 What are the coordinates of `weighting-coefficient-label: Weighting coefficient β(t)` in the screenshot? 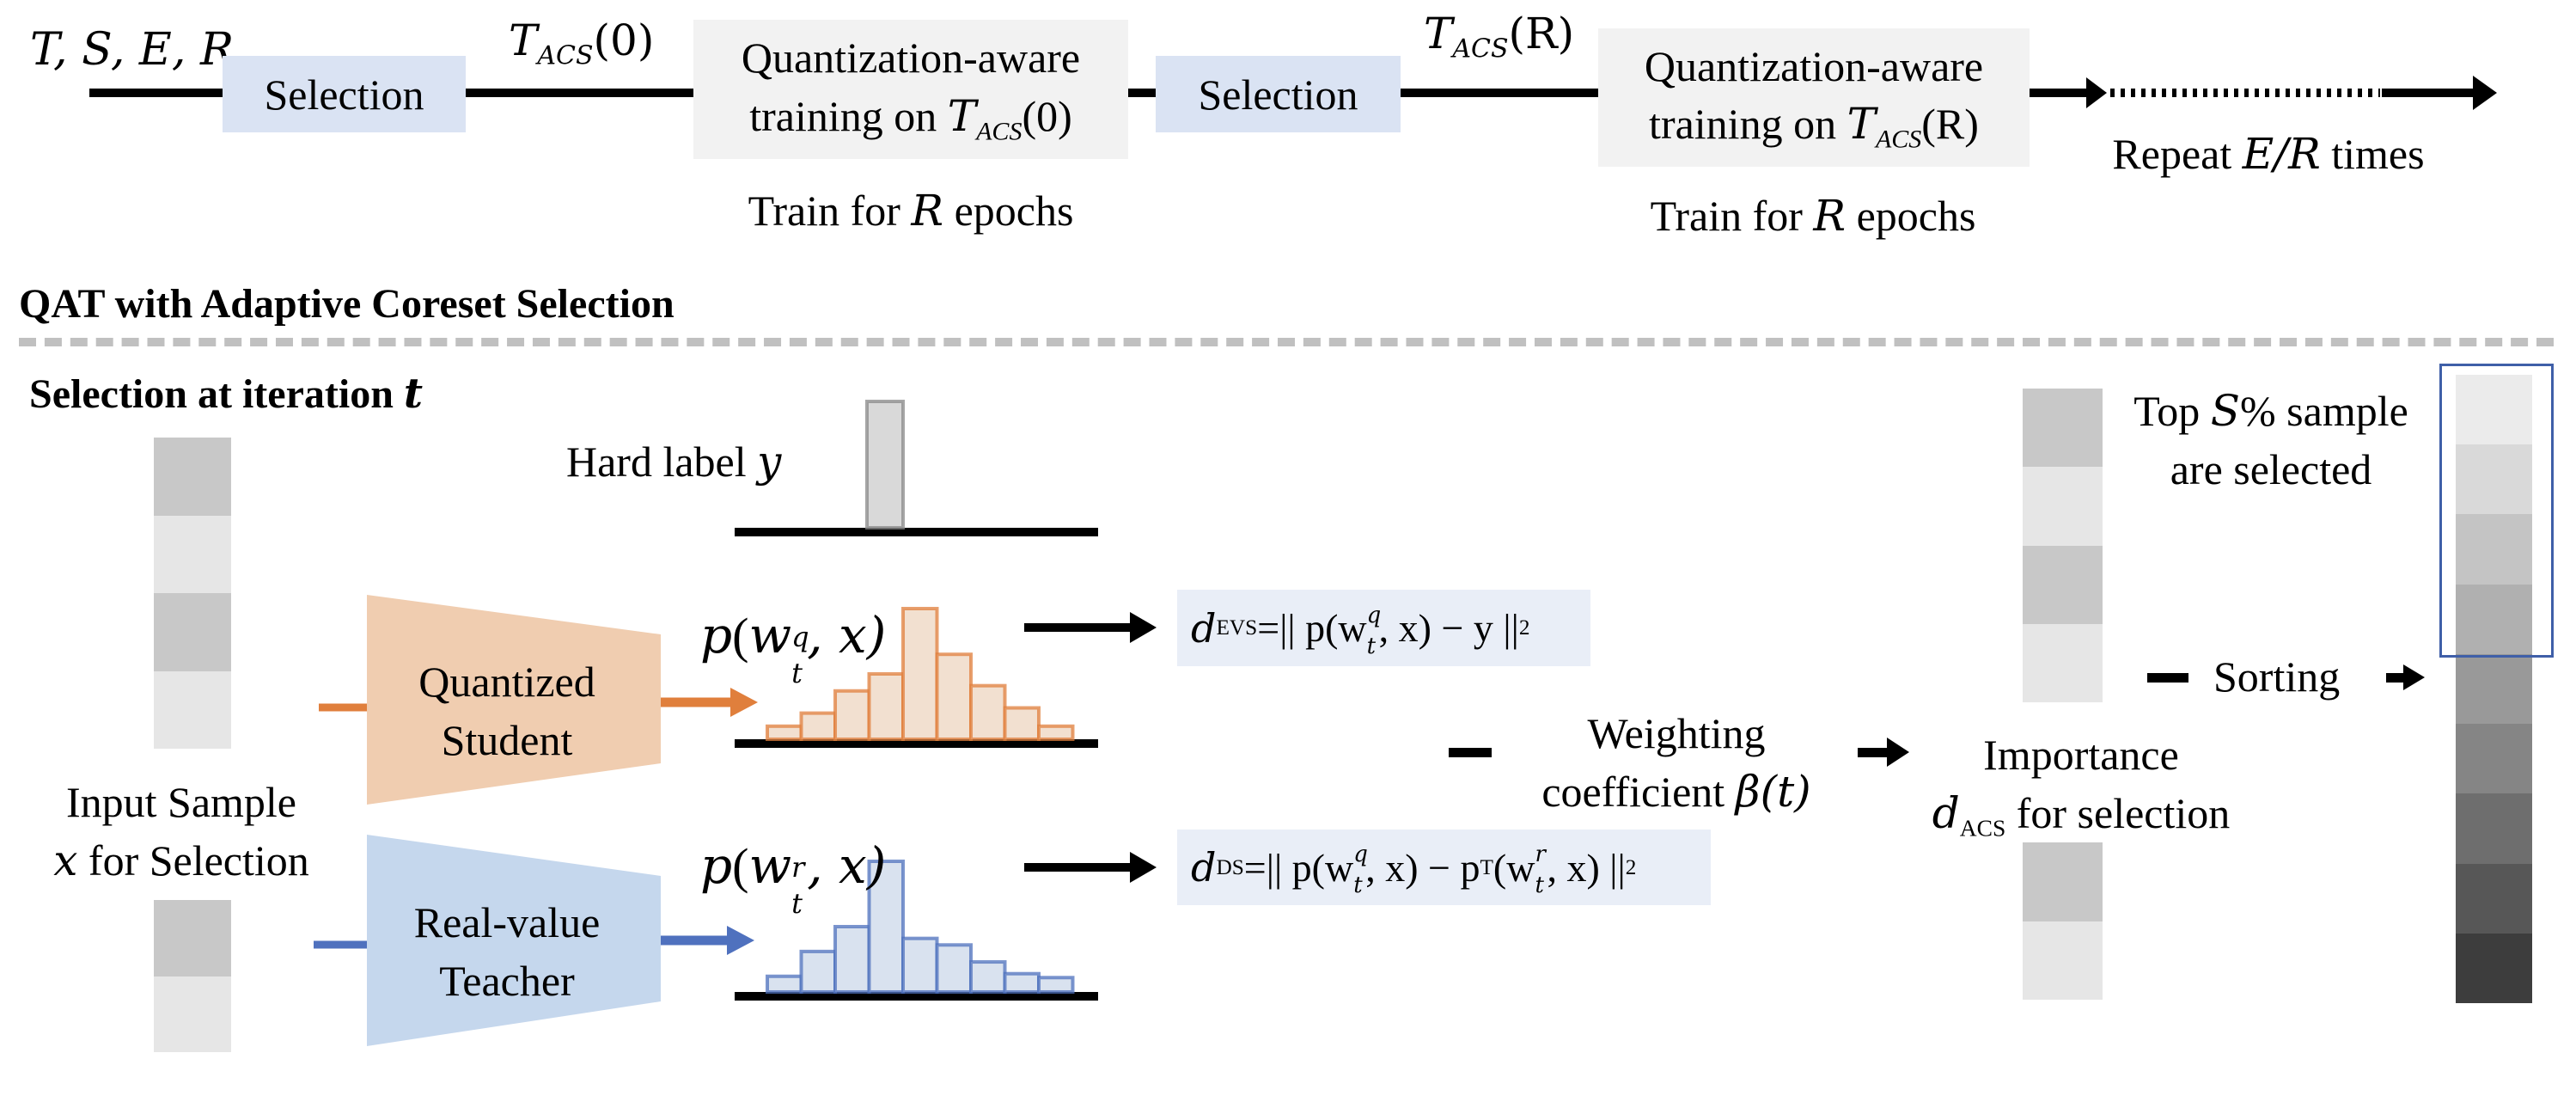 It's located at (1676, 763).